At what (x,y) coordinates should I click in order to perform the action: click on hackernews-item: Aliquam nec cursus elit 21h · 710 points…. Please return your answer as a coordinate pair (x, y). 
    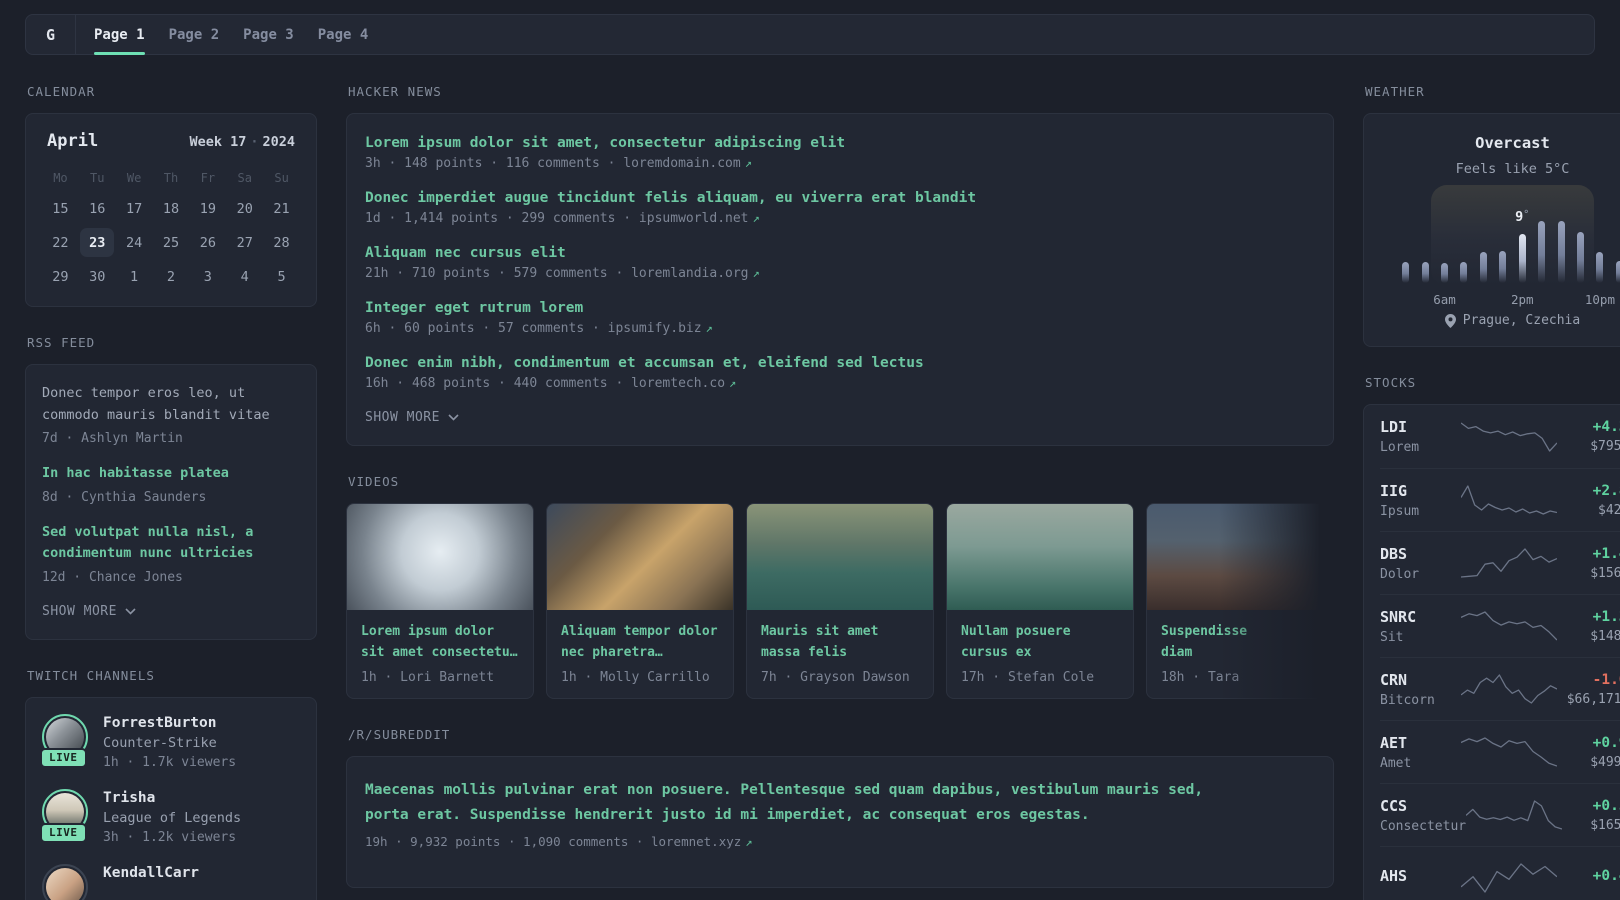
    Looking at the image, I should click on (840, 263).